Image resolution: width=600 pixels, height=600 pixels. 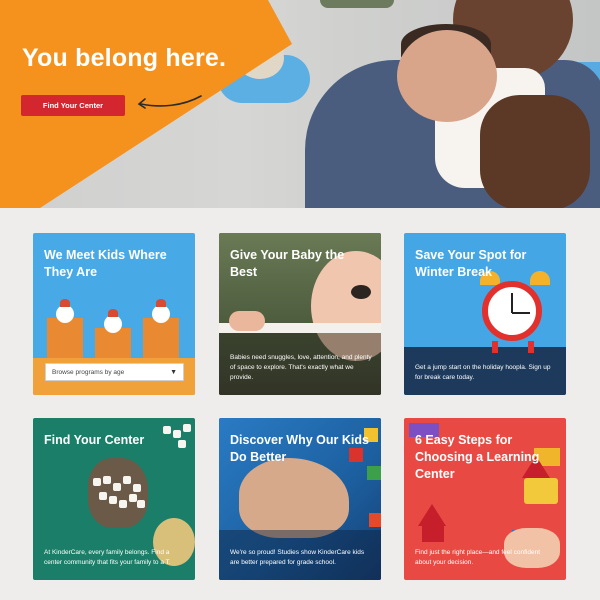 What do you see at coordinates (118, 493) in the screenshot?
I see `sheep-illustration` at bounding box center [118, 493].